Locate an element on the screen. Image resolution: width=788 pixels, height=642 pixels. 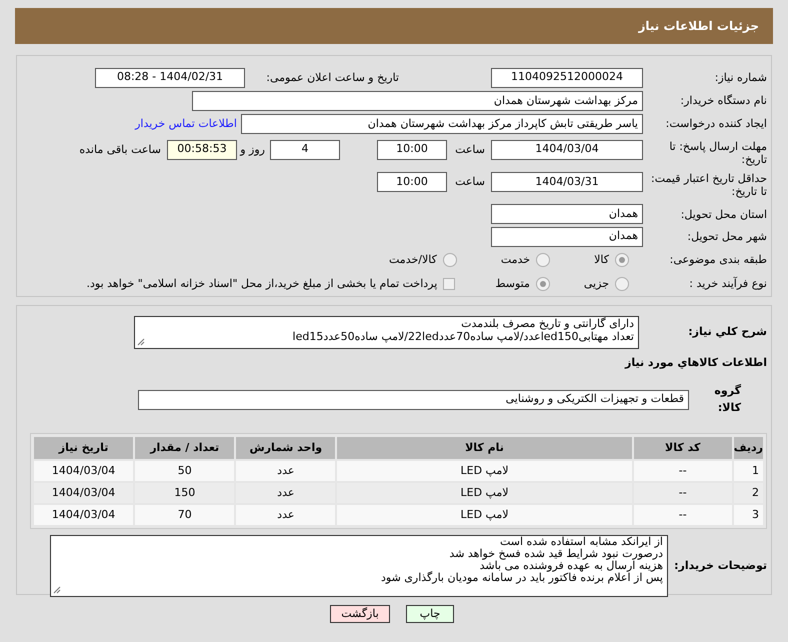
radio-label: کالا/خدمت is located at coordinates (413, 260).